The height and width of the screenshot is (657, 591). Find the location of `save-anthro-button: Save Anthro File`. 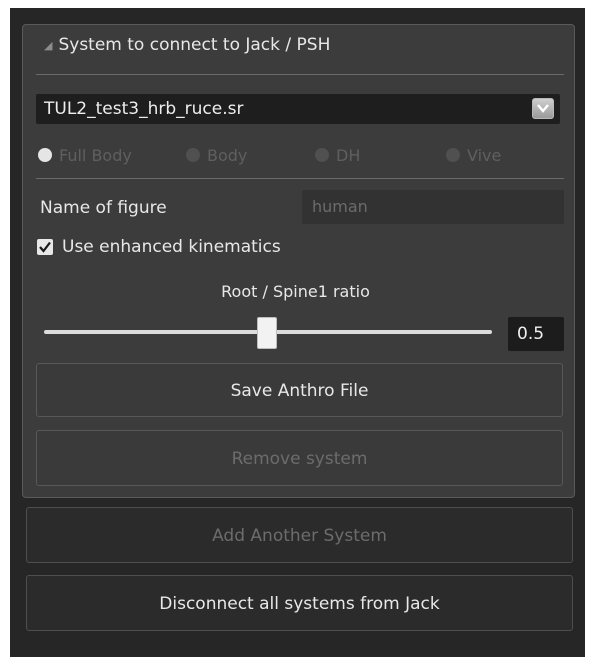

save-anthro-button: Save Anthro File is located at coordinates (299, 390).